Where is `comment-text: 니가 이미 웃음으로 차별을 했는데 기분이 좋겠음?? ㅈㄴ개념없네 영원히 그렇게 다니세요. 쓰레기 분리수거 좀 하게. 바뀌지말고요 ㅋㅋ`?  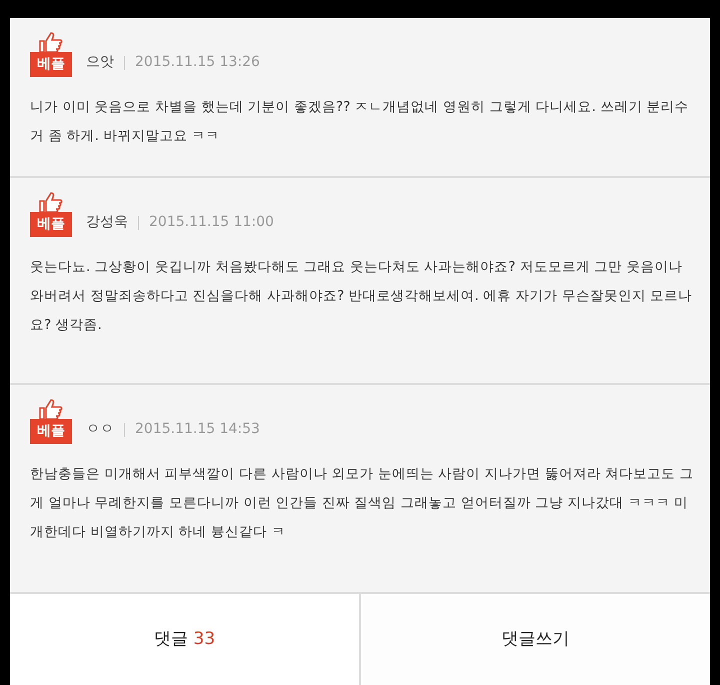 comment-text: 니가 이미 웃음으로 차별을 했는데 기분이 좋겠음?? ㅈㄴ개념없네 영원히 그렇게 다니세요. 쓰레기 분리수거 좀 하게. 바뀌지말고요 ㅋㅋ is located at coordinates (360, 122).